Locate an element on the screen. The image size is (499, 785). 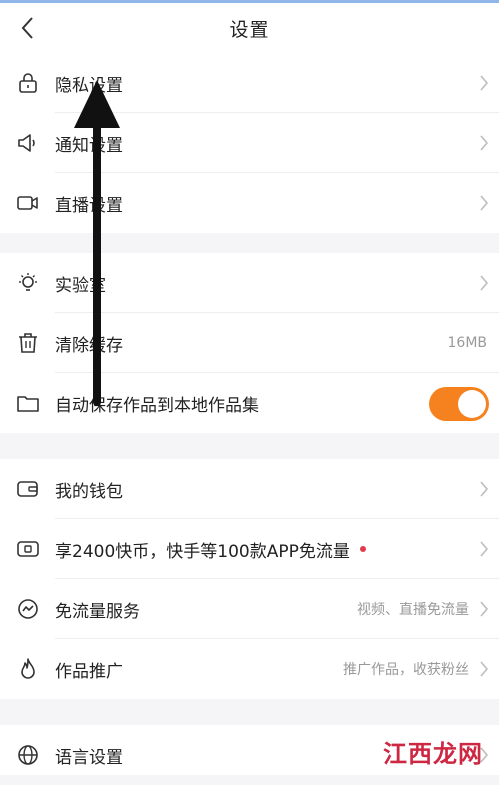
row-notification-settings: 通知设置 is located at coordinates (249, 143).